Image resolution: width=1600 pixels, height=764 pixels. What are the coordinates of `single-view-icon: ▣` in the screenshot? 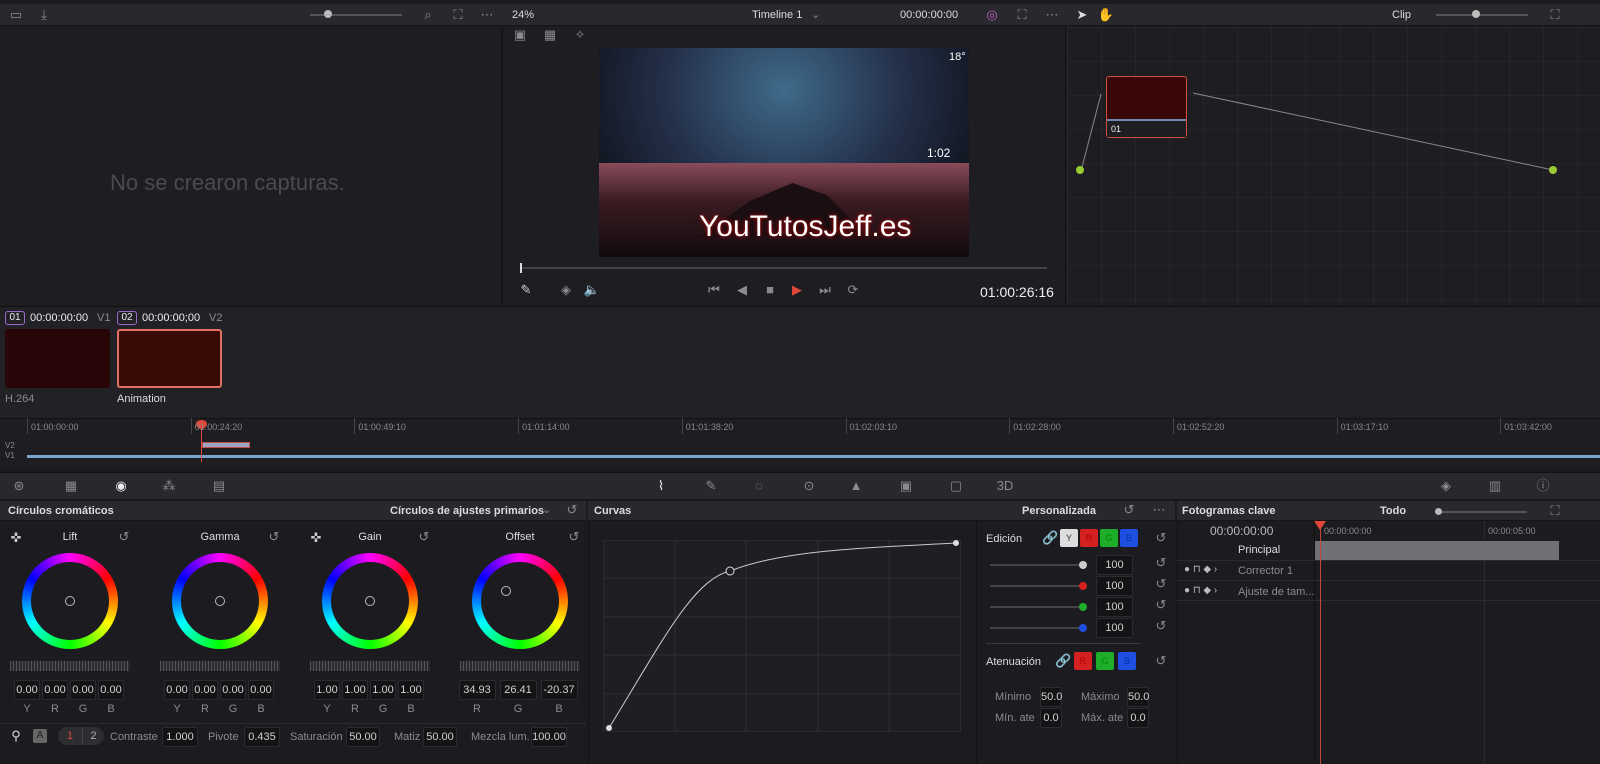 It's located at (520, 35).